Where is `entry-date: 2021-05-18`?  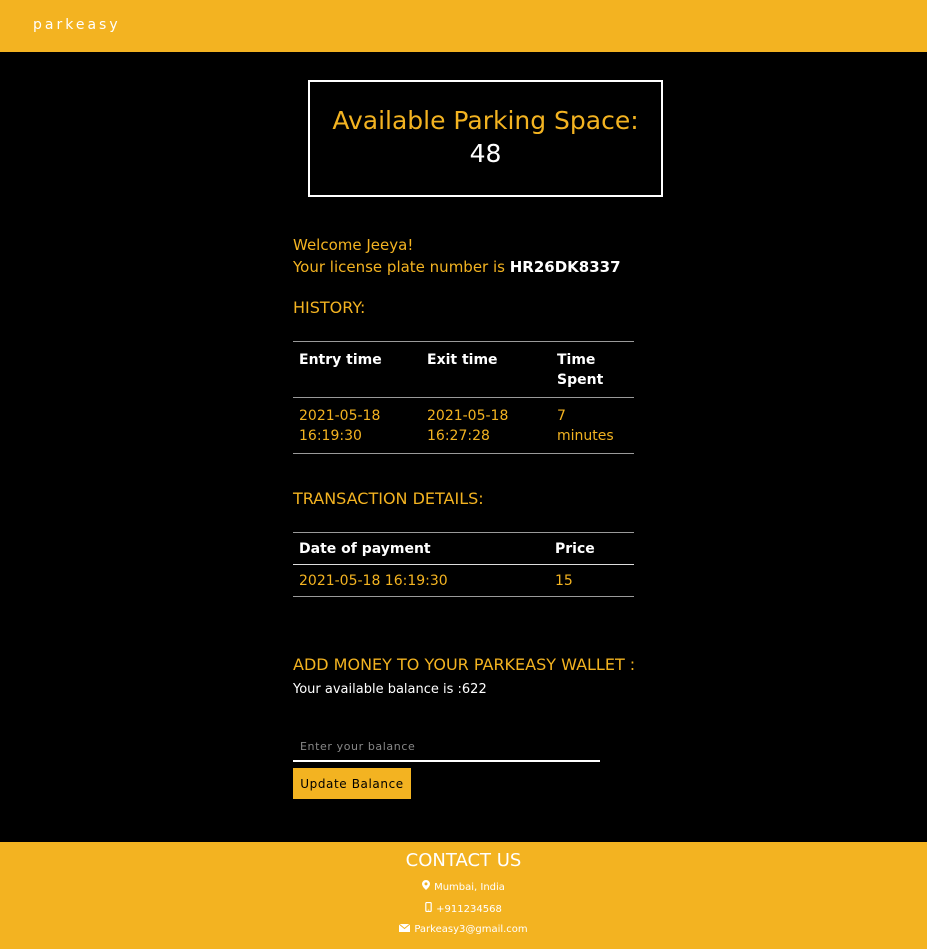 entry-date: 2021-05-18 is located at coordinates (340, 416).